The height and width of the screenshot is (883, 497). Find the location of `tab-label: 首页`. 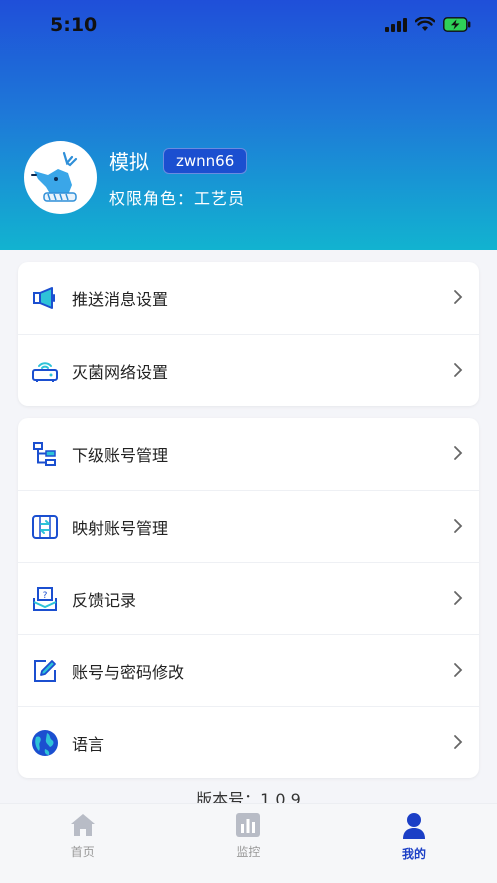

tab-label: 首页 is located at coordinates (82, 852).